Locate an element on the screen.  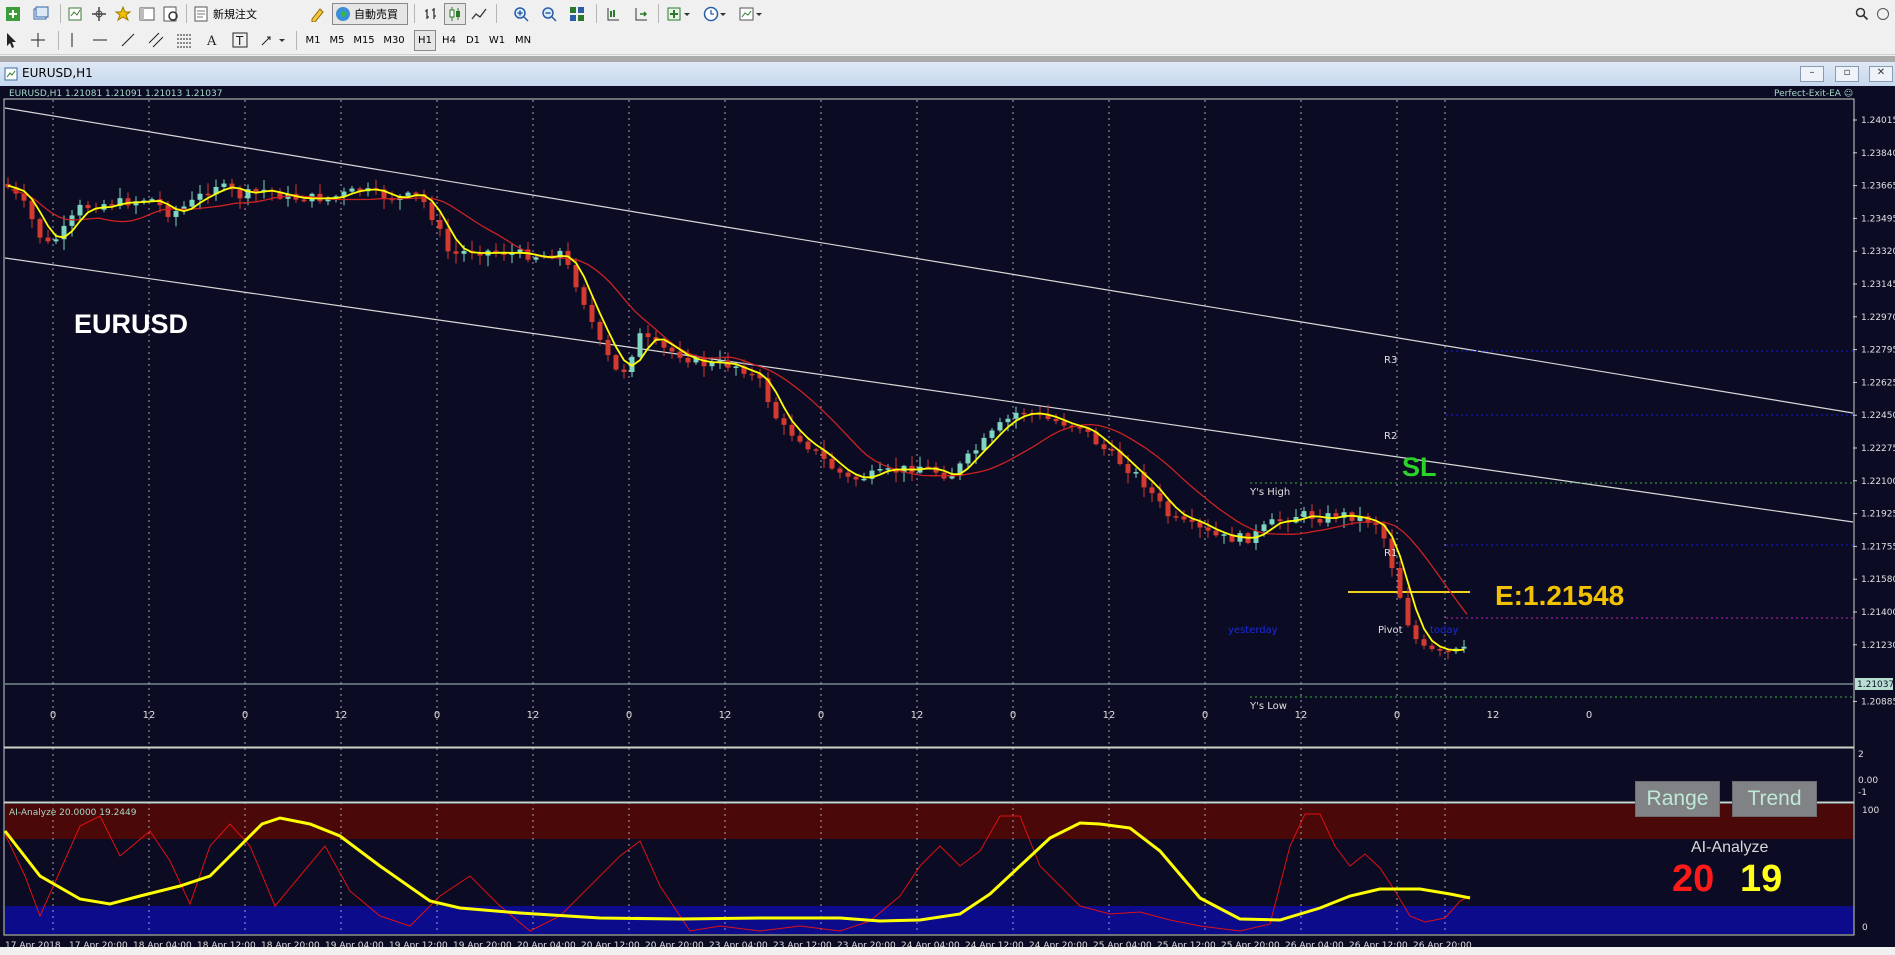
crosshair-icon is located at coordinates (38, 40).